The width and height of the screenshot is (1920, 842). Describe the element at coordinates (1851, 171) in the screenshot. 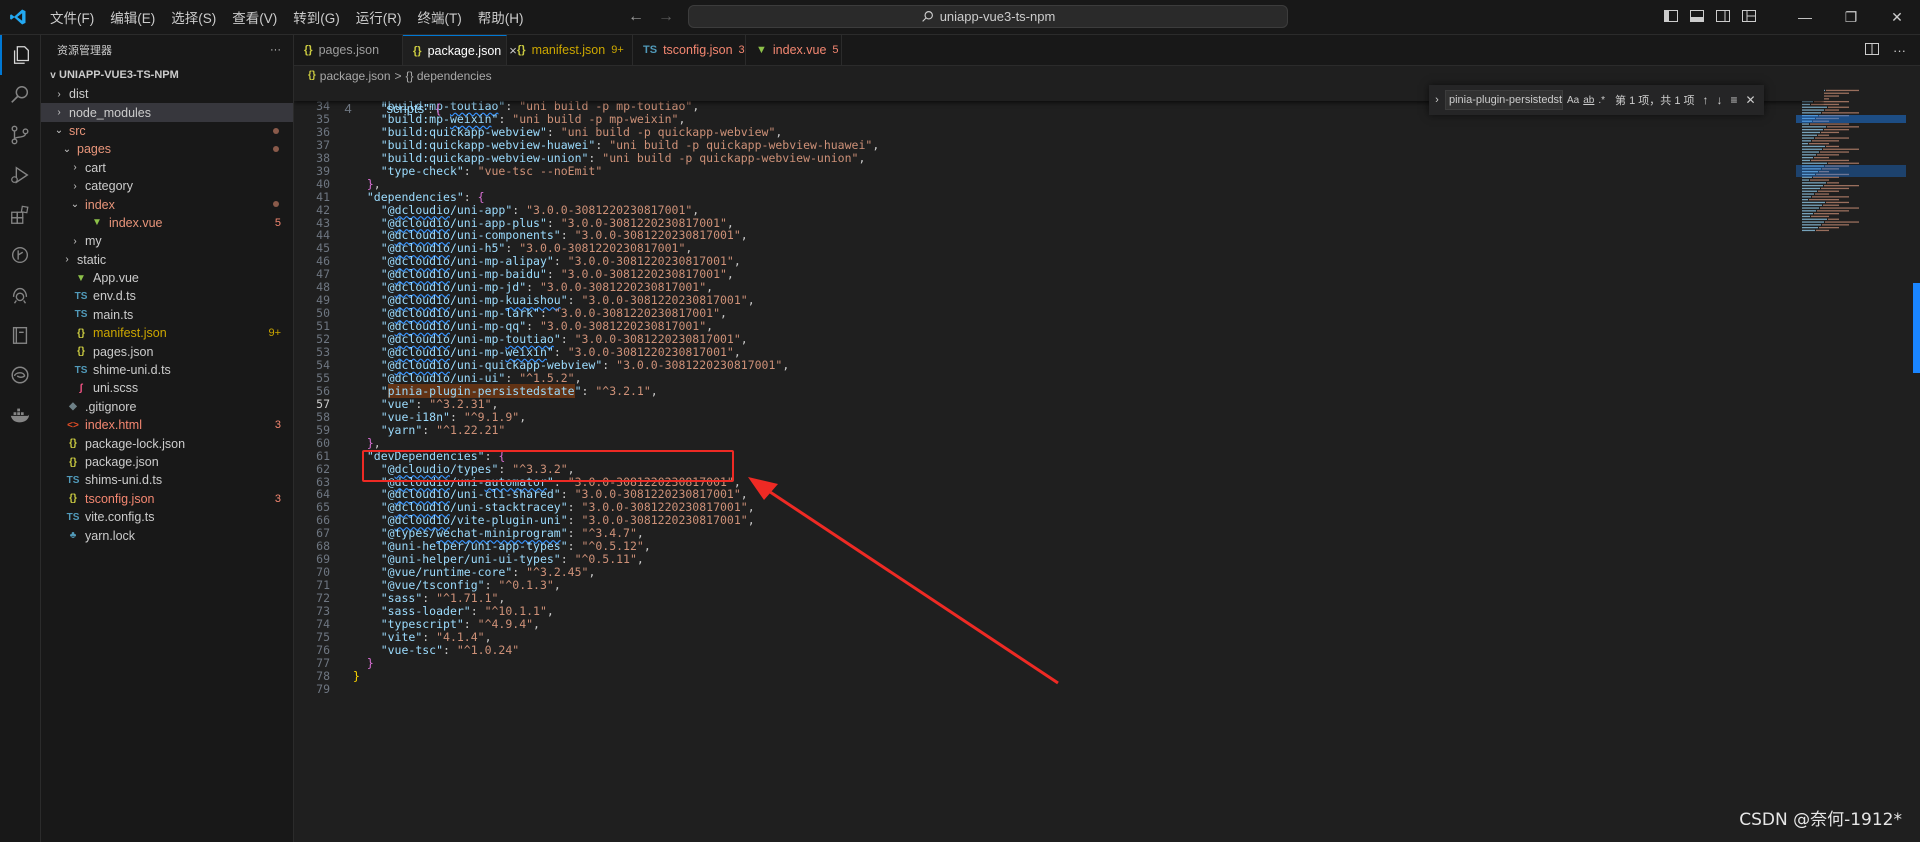

I see `minimap-viewport` at that location.